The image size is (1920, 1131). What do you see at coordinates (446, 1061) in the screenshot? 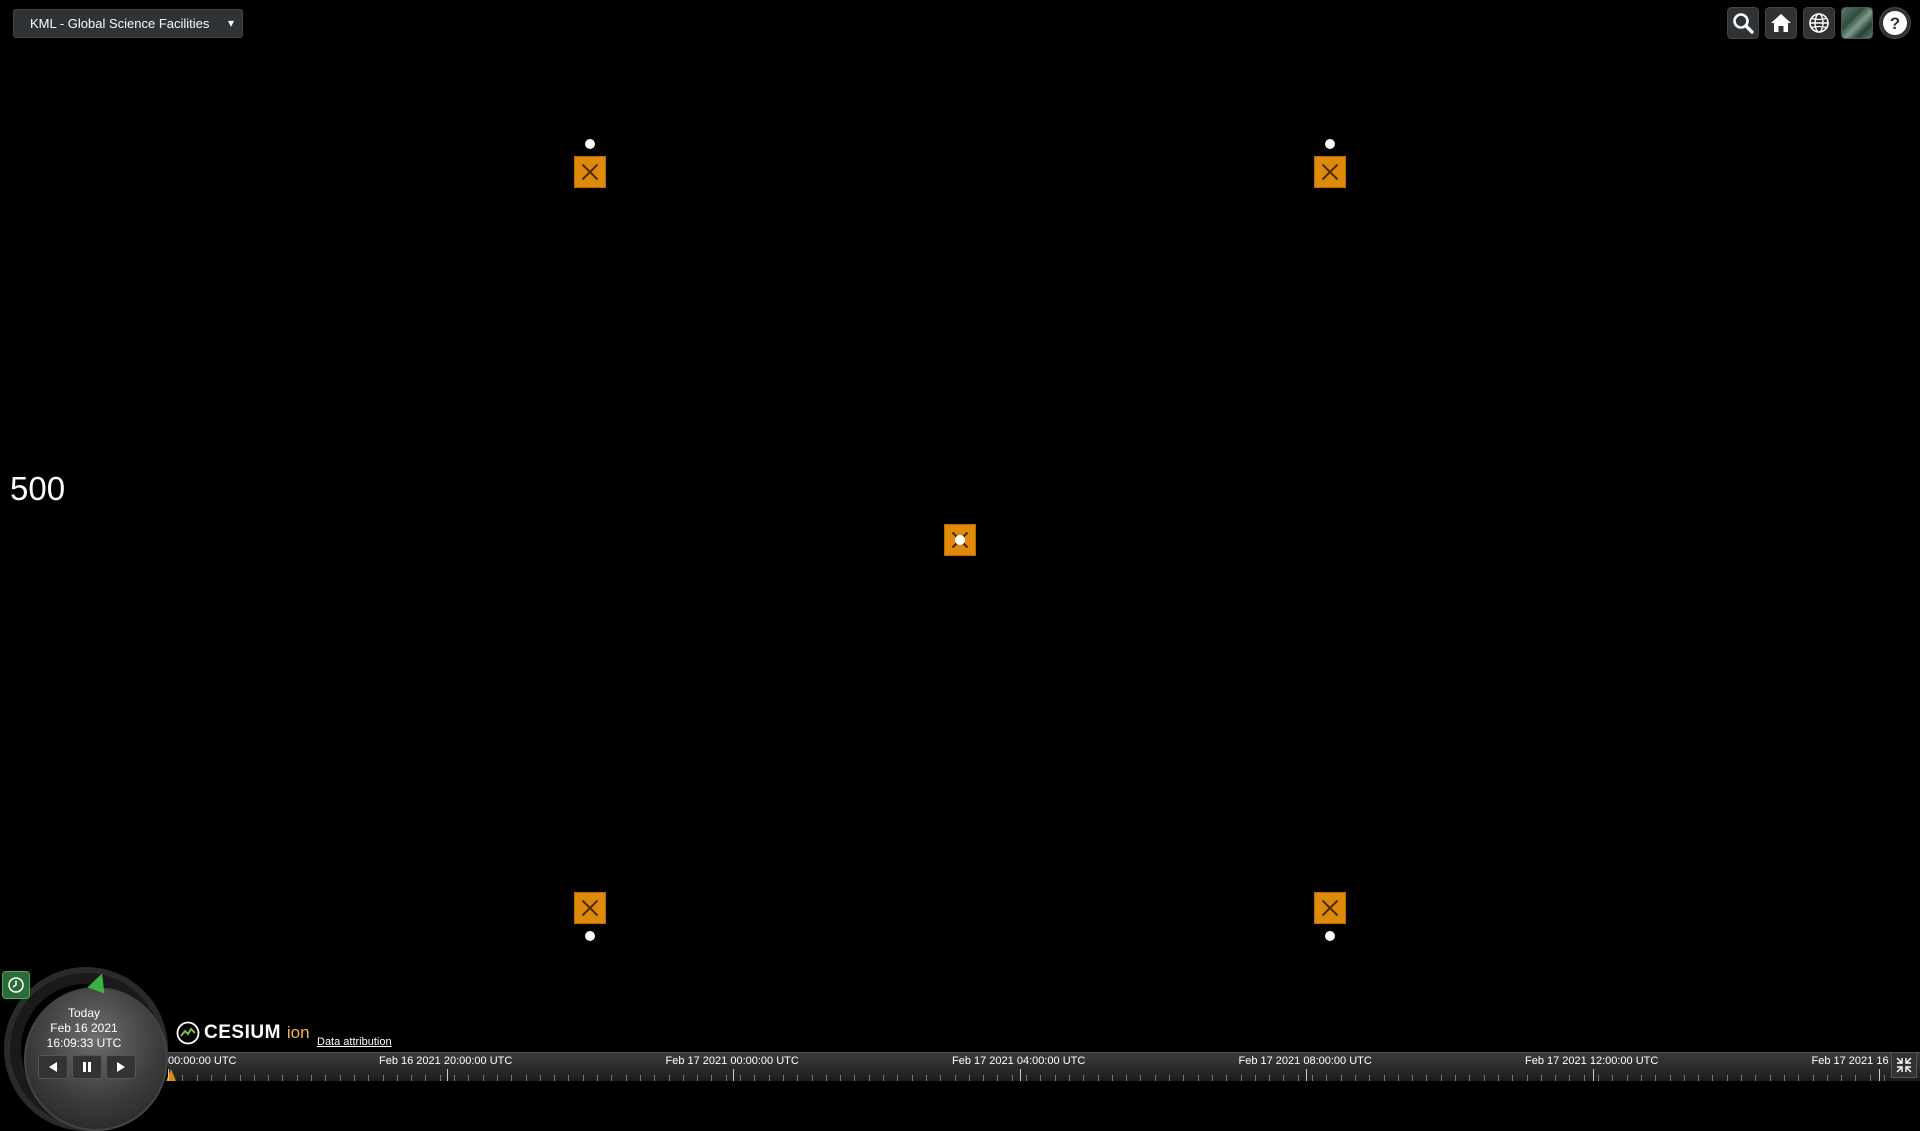
I see `timeline-label: Feb 16 2021 20:00:00 UTC` at bounding box center [446, 1061].